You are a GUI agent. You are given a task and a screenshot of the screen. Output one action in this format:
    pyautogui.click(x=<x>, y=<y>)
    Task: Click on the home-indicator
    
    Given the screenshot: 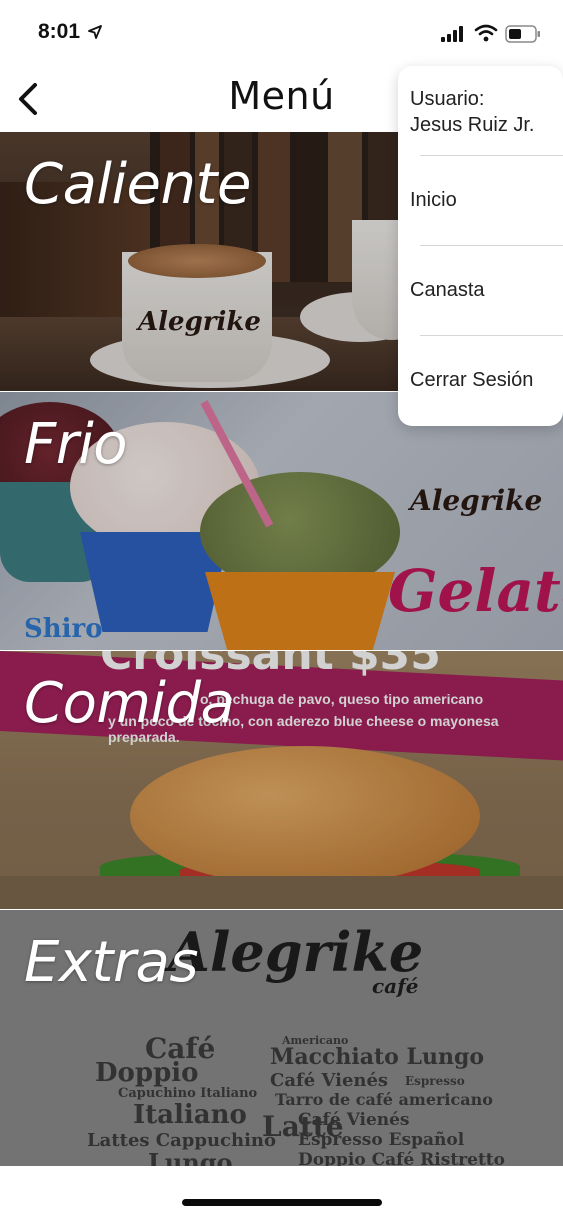 What is the action you would take?
    pyautogui.click(x=282, y=1202)
    